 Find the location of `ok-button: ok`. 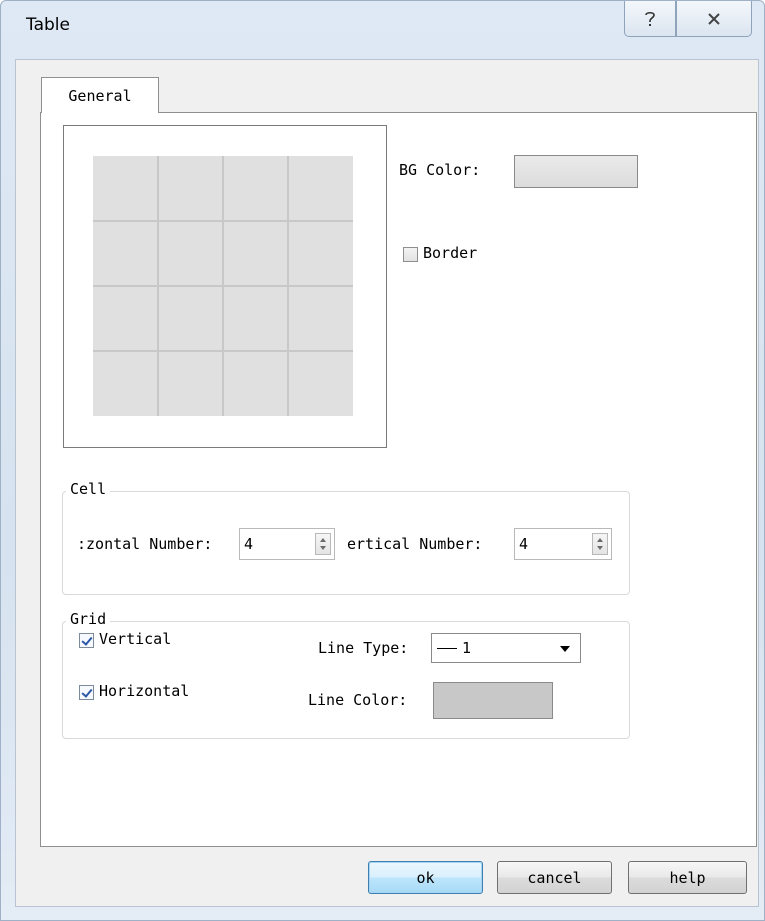

ok-button: ok is located at coordinates (425, 877).